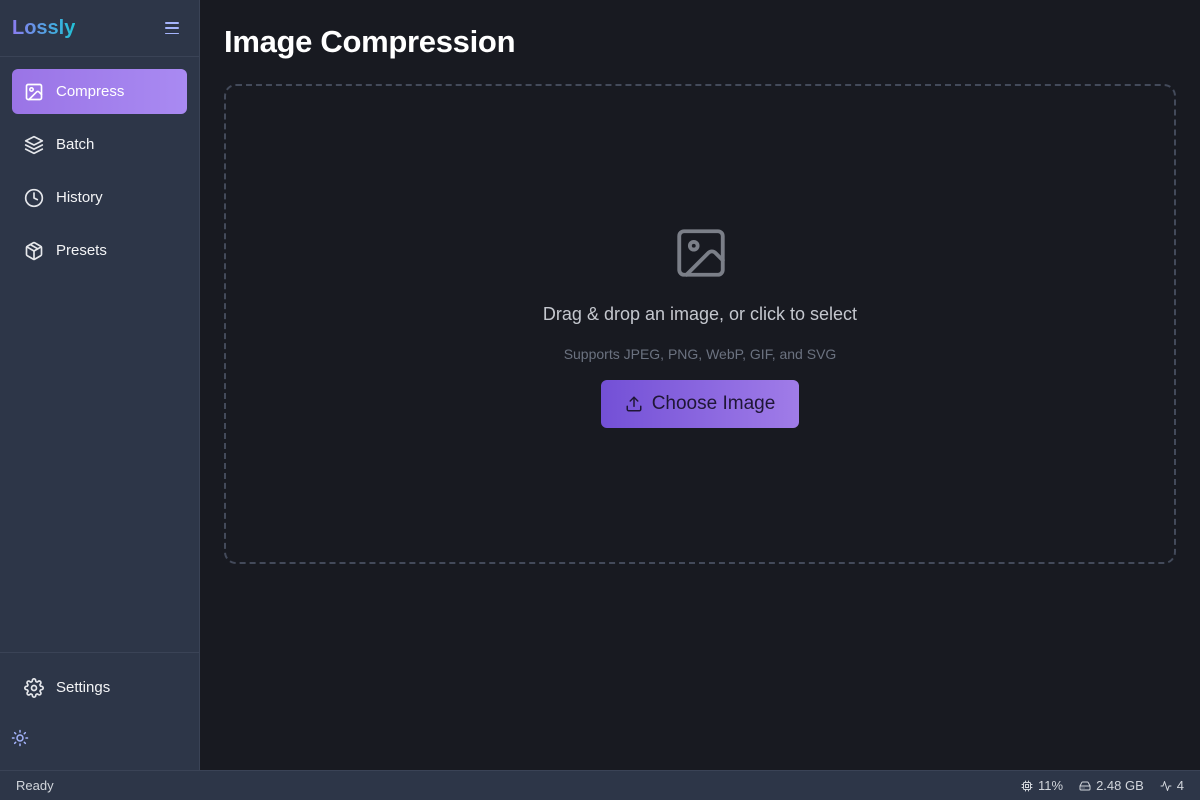 The image size is (1200, 800). What do you see at coordinates (75, 144) in the screenshot?
I see `sidebar-item-label: Batch` at bounding box center [75, 144].